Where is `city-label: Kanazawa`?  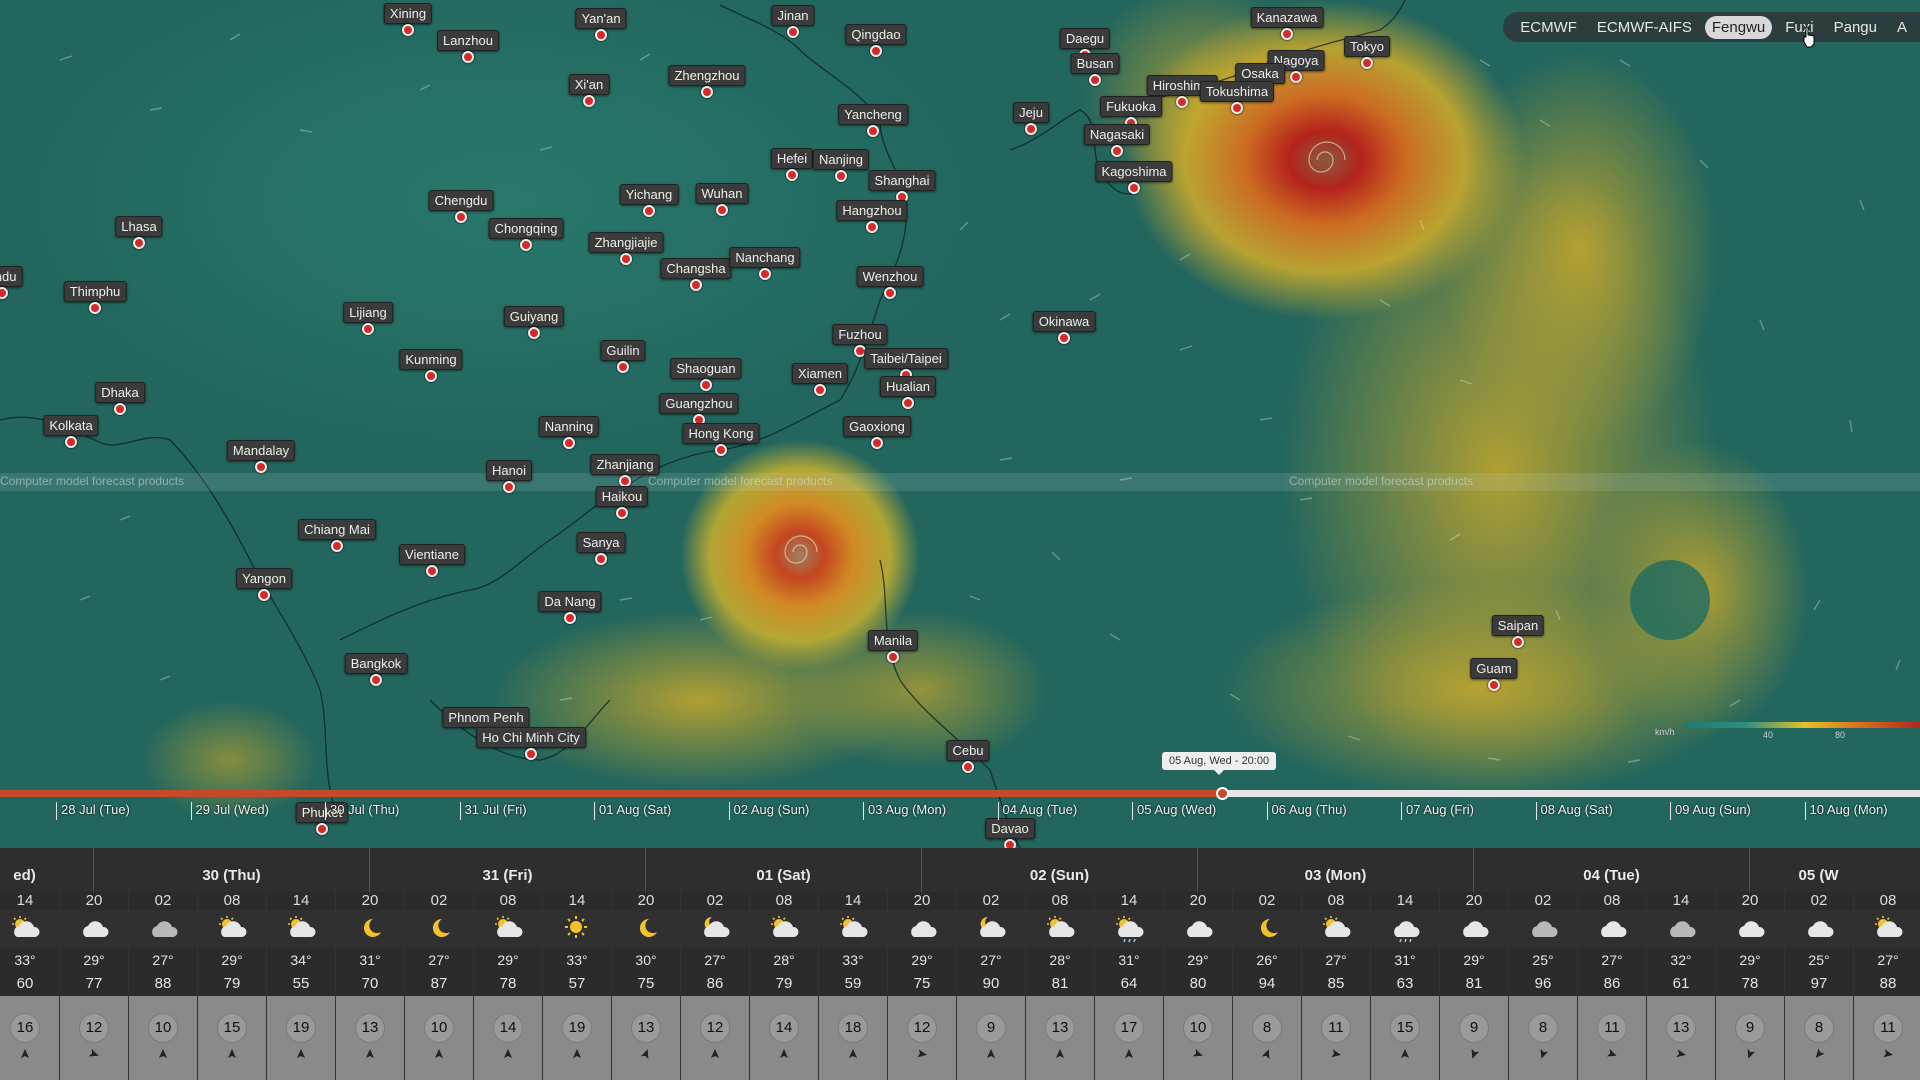
city-label: Kanazawa is located at coordinates (1287, 17).